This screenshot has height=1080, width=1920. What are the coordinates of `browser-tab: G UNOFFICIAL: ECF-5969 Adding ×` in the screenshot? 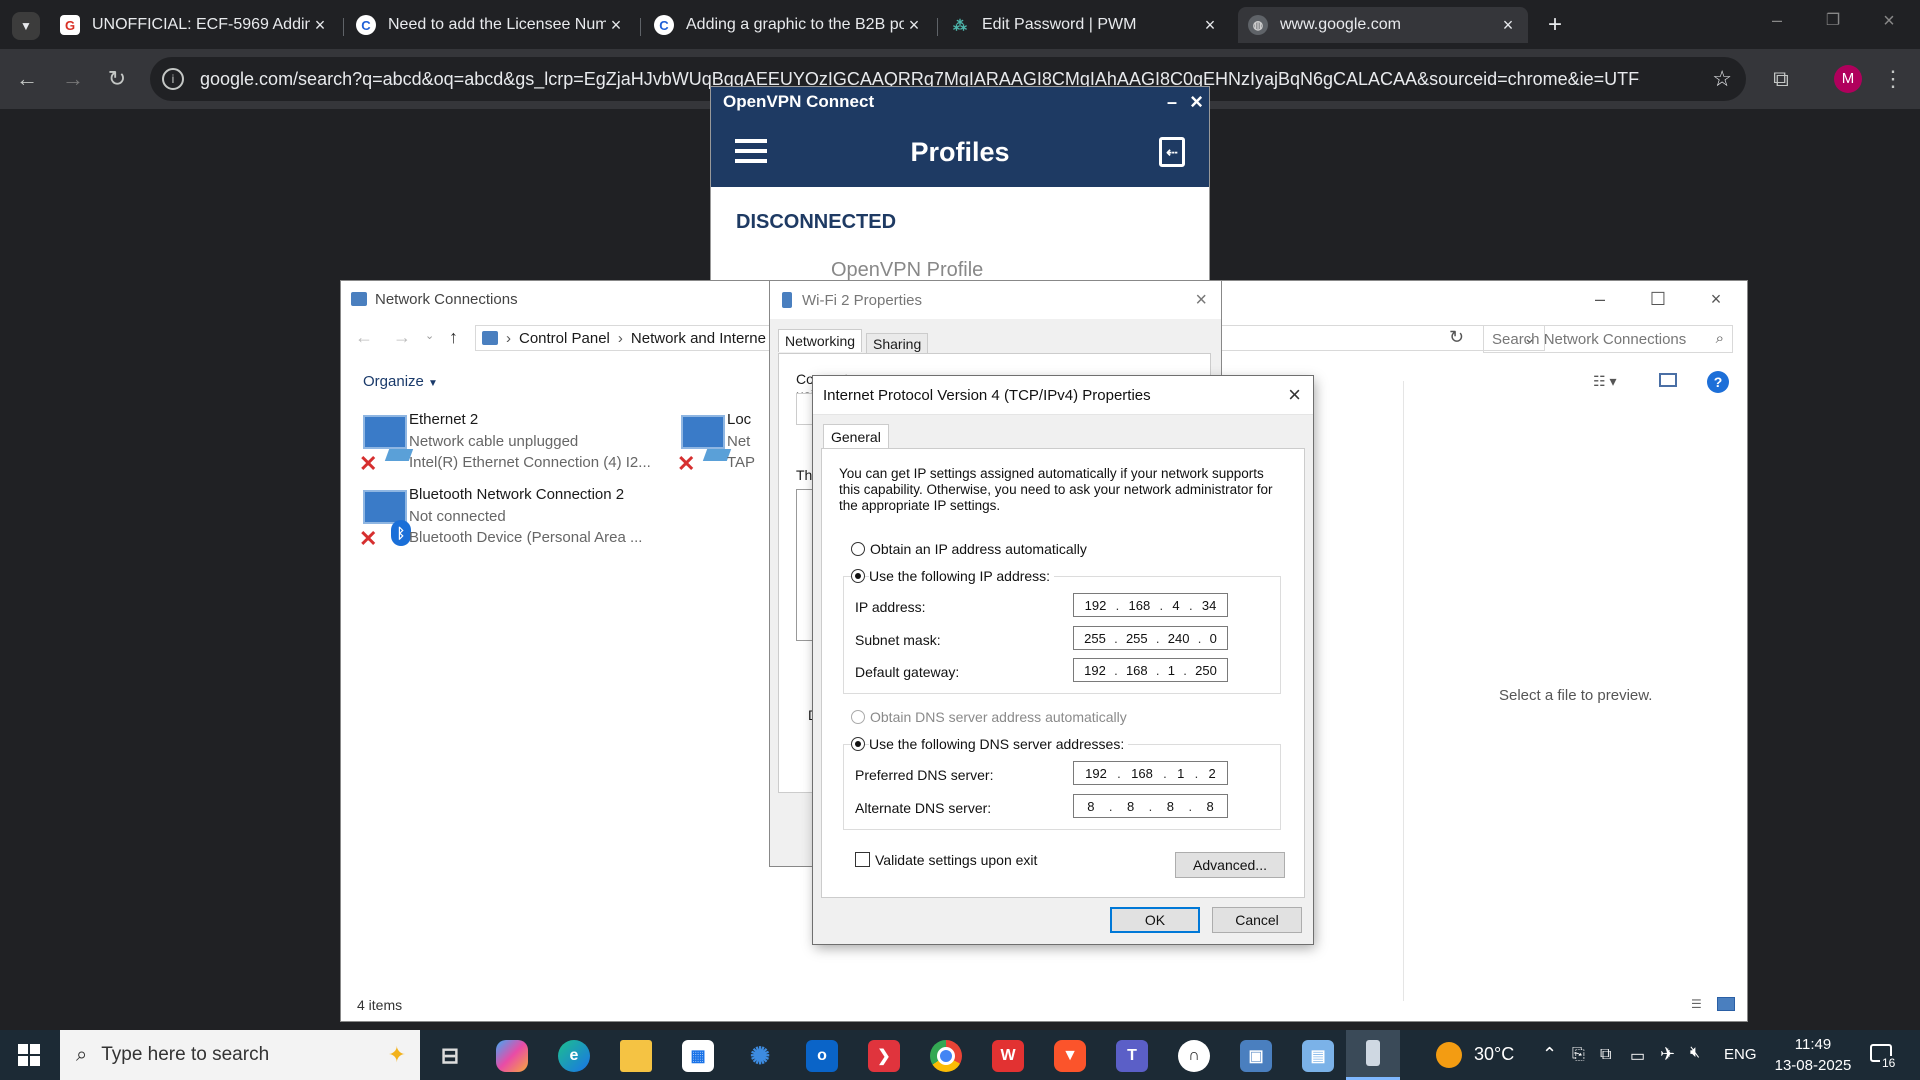 It's located at (195, 25).